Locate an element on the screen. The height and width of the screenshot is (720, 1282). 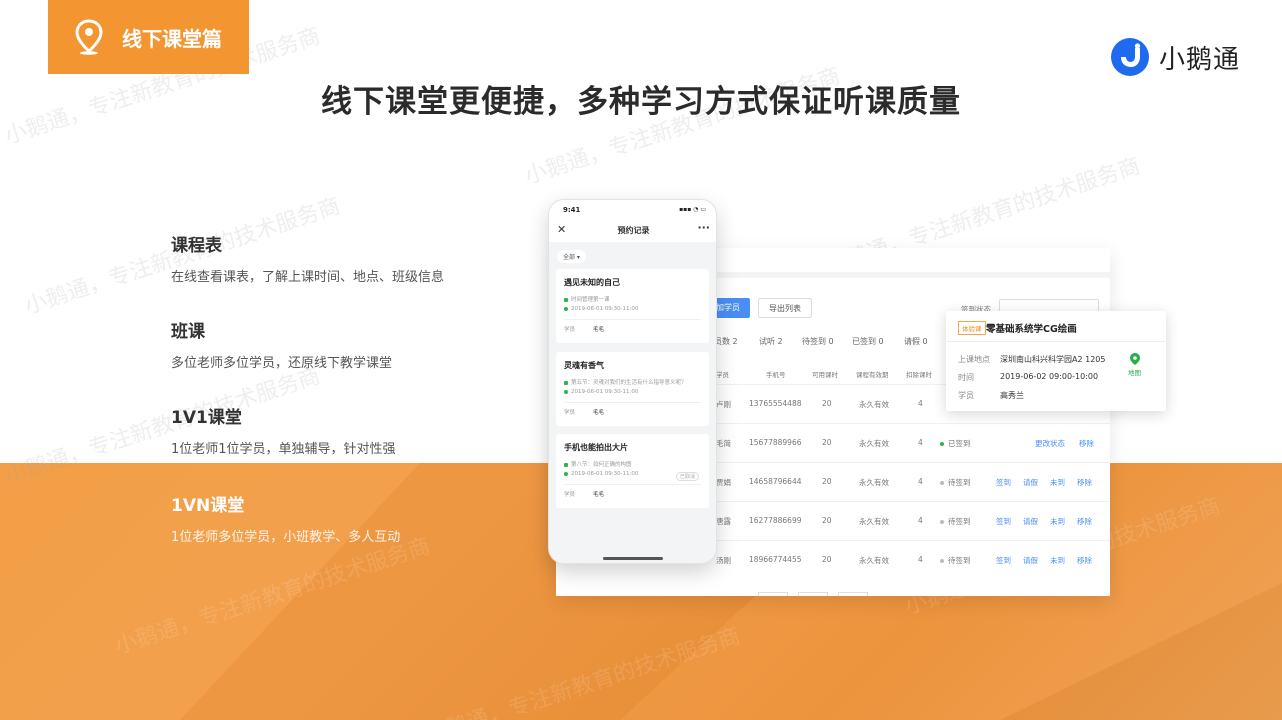
filter-chip: 全部 ▾ is located at coordinates (571, 256).